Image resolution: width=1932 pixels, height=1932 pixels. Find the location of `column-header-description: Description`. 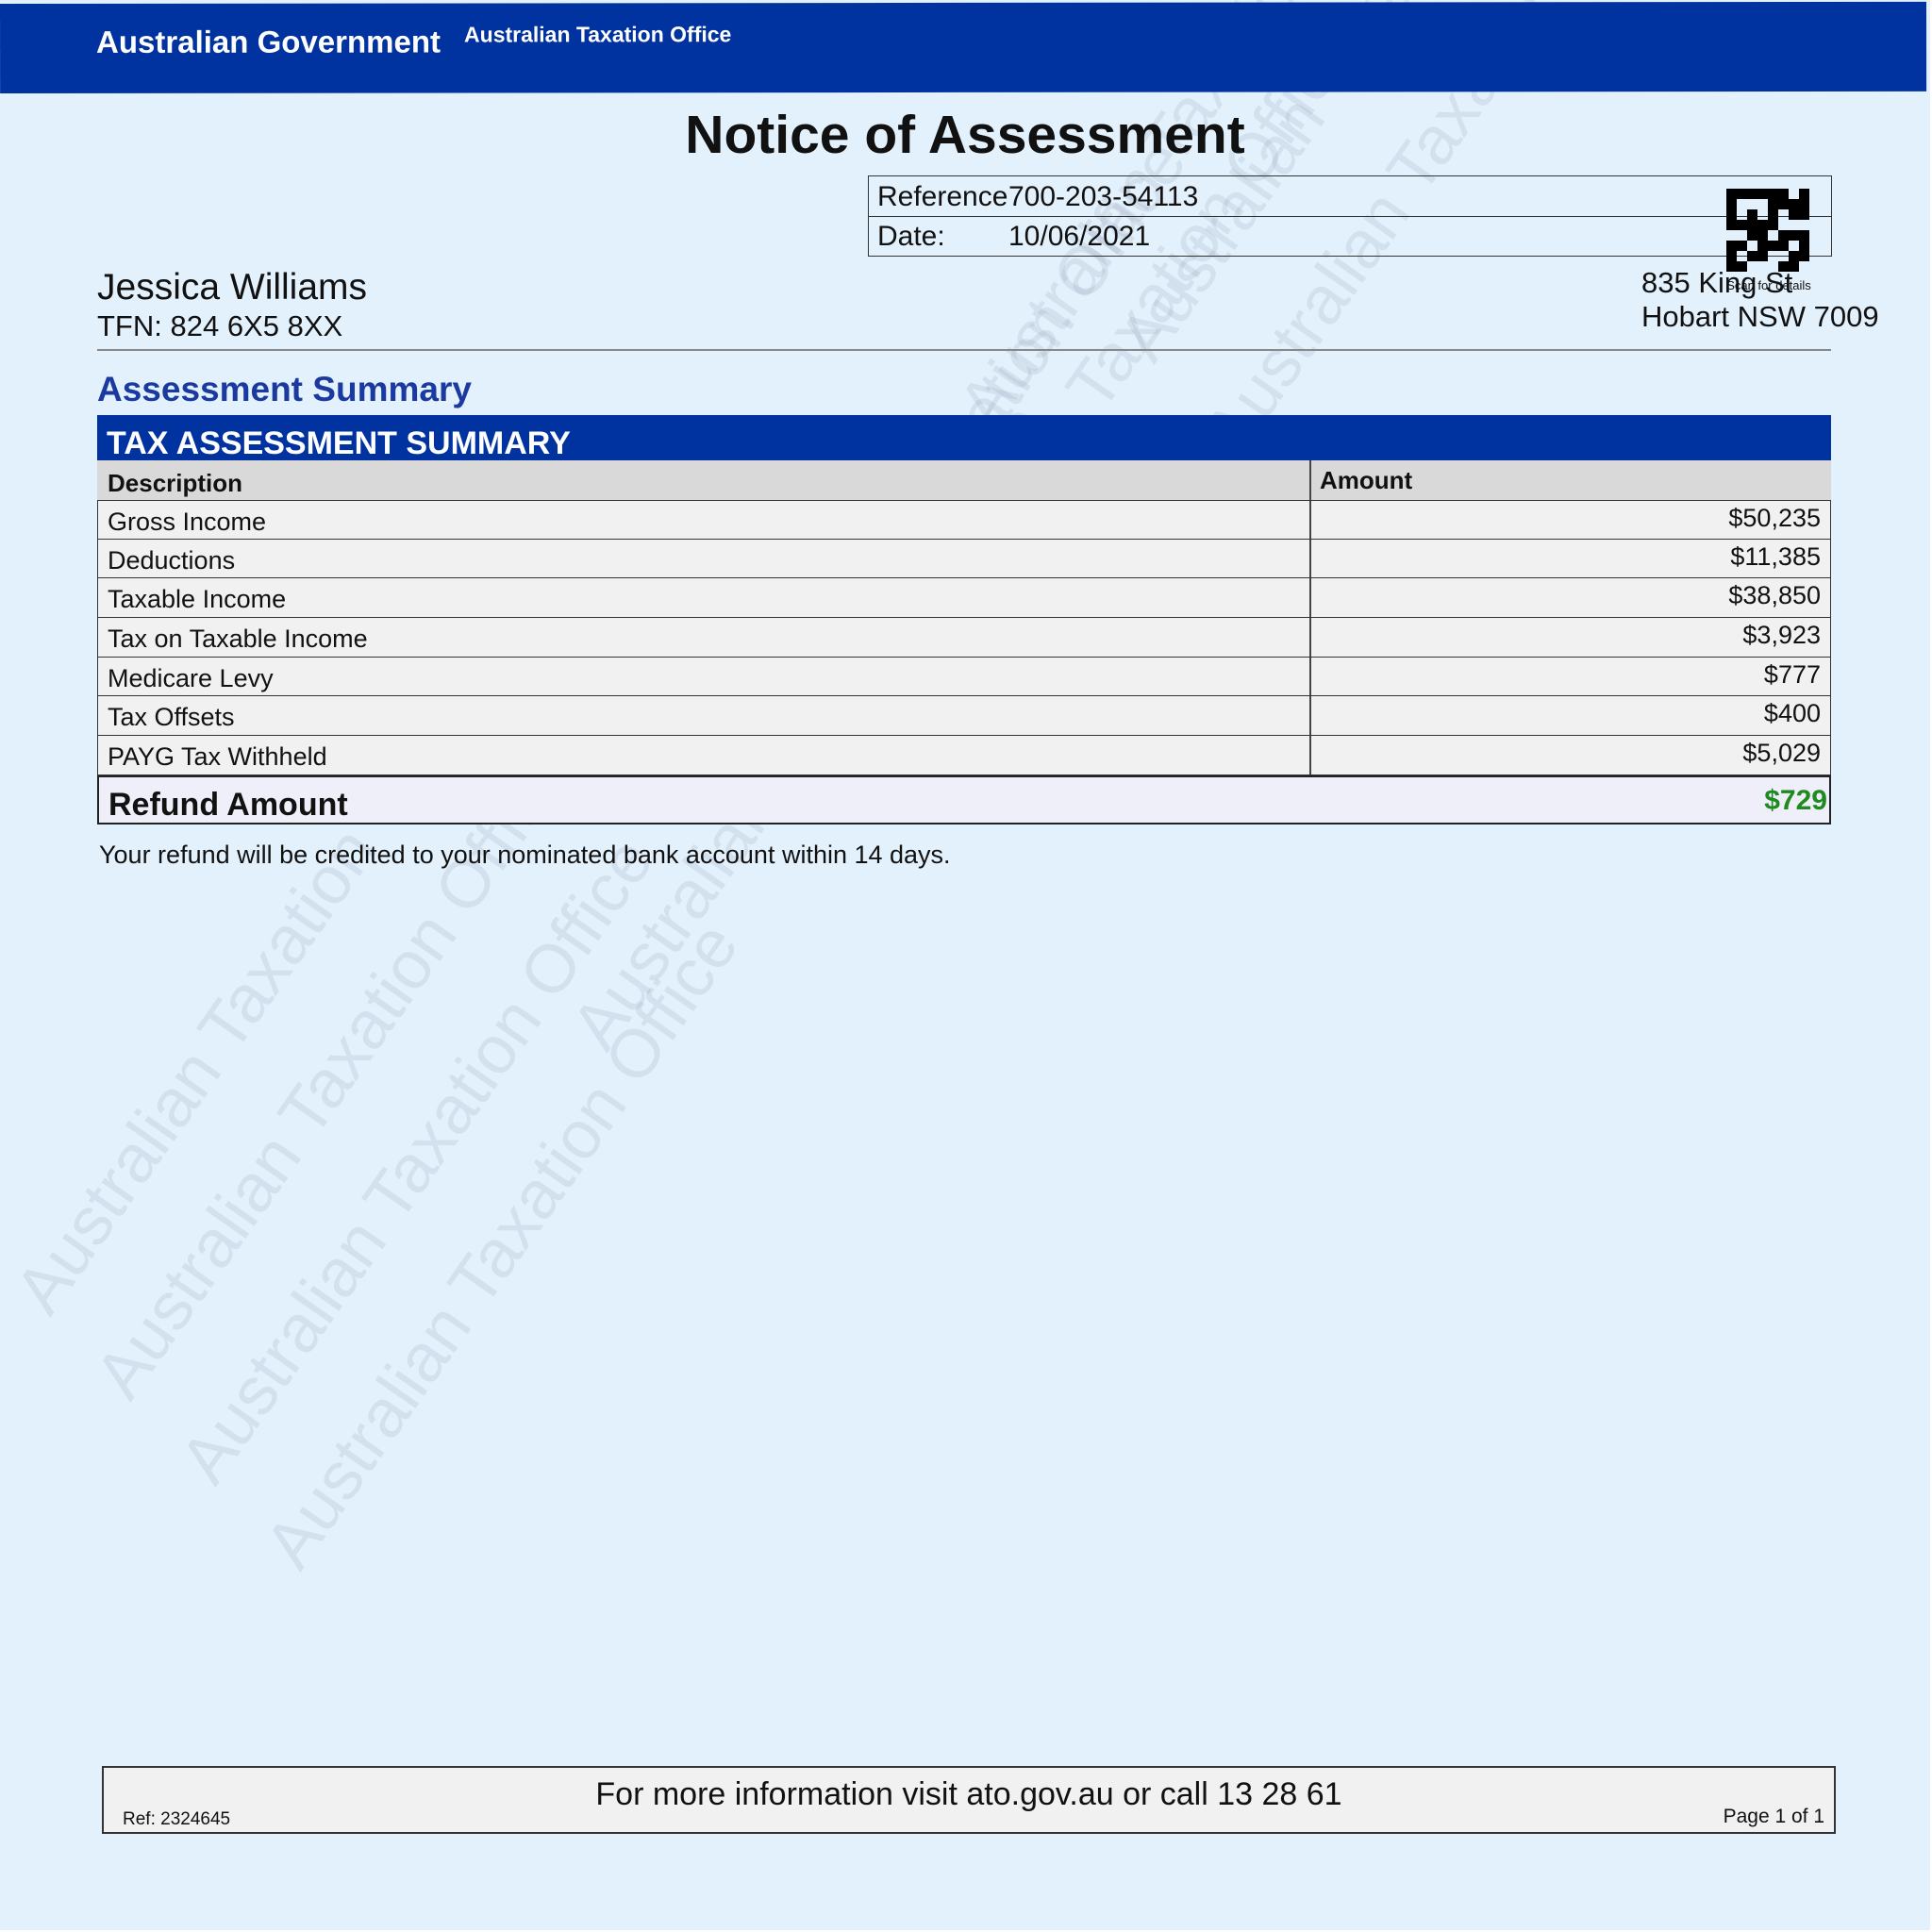

column-header-description: Description is located at coordinates (175, 483).